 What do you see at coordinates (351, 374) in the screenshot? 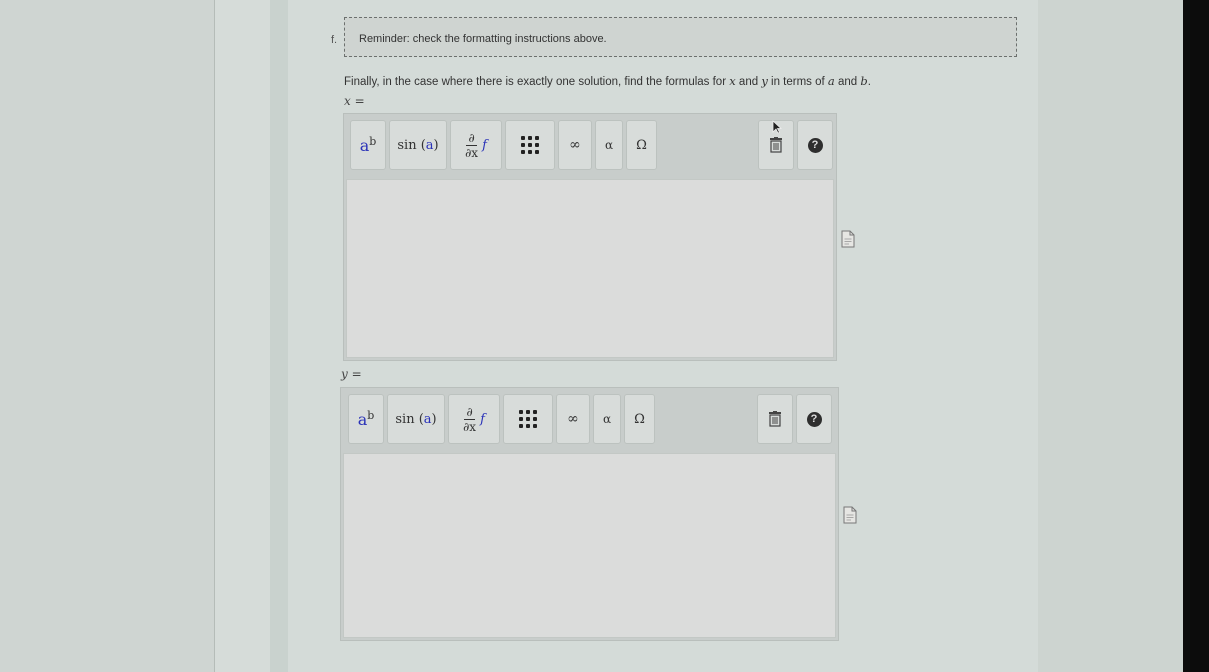
I see `y-label: y =` at bounding box center [351, 374].